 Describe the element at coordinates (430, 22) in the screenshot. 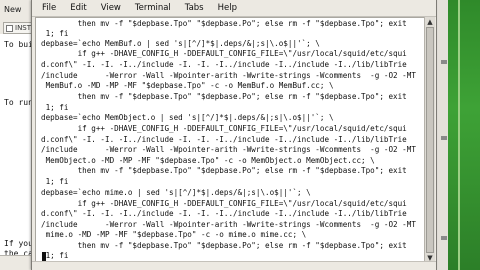

I see `scroll-up-icon: ▲` at that location.